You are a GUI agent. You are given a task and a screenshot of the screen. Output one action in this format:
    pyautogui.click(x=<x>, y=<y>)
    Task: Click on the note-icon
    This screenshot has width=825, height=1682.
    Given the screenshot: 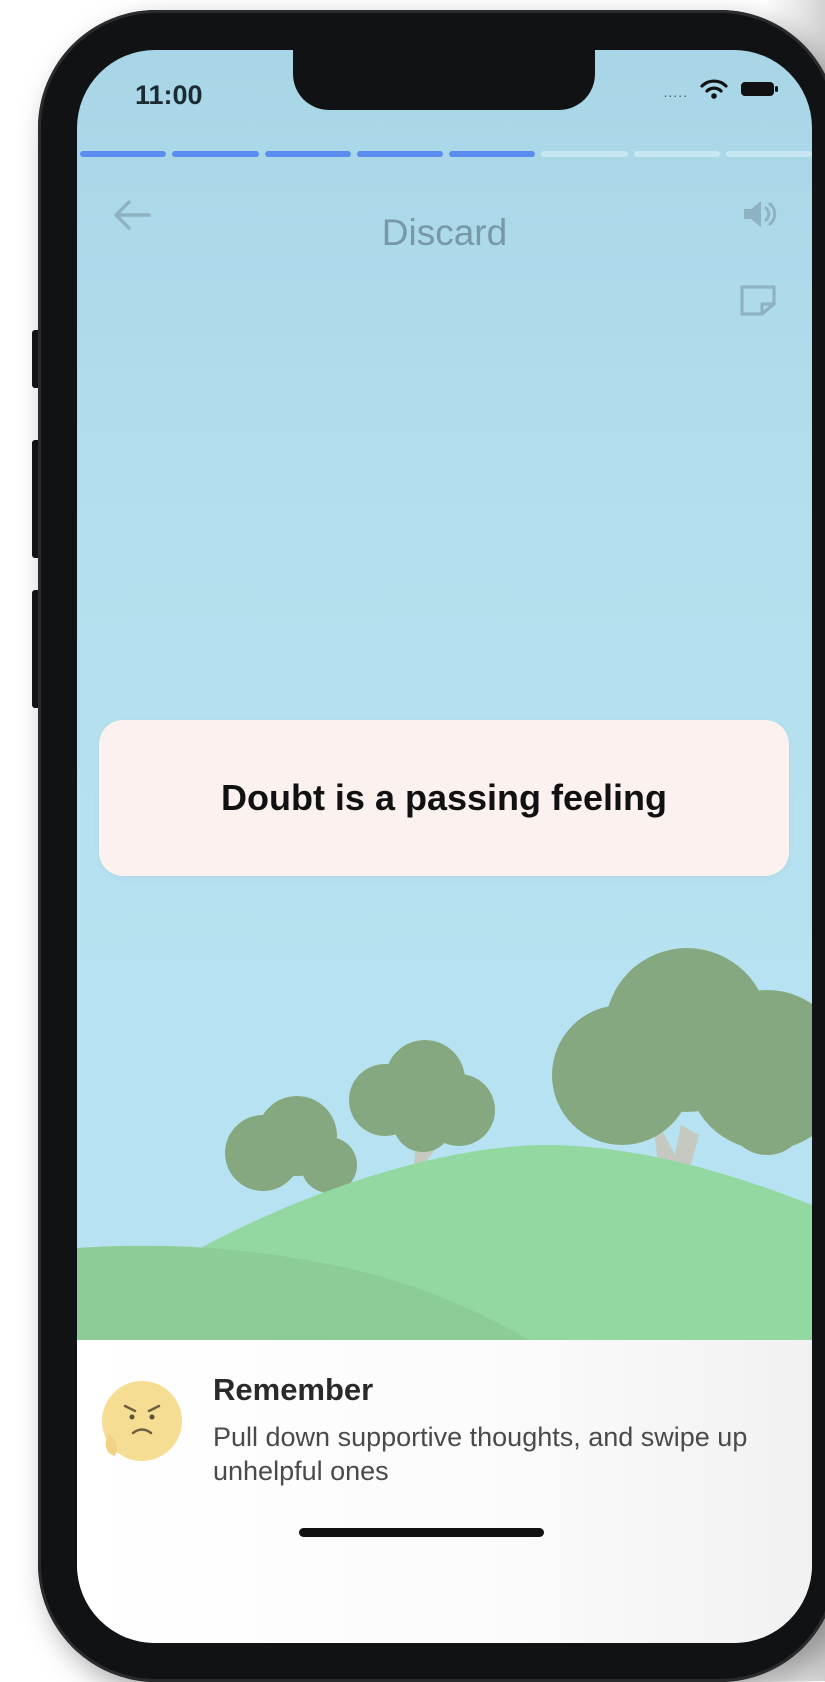 What is the action you would take?
    pyautogui.click(x=758, y=300)
    